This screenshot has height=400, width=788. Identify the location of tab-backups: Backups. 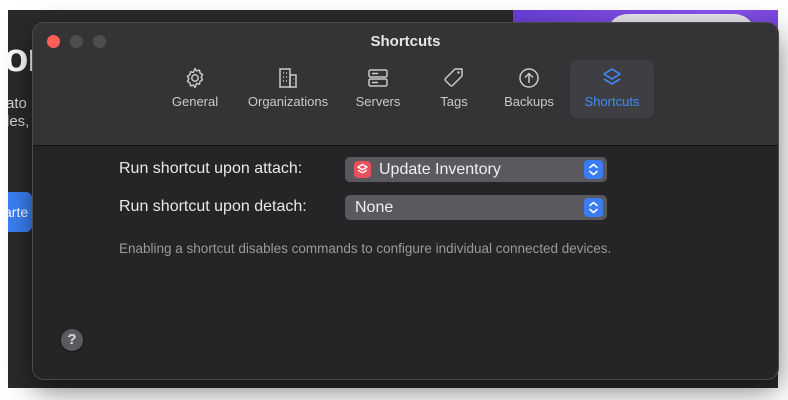
(529, 89).